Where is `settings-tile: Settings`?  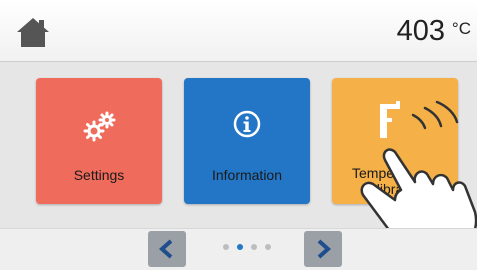
settings-tile: Settings is located at coordinates (99, 141).